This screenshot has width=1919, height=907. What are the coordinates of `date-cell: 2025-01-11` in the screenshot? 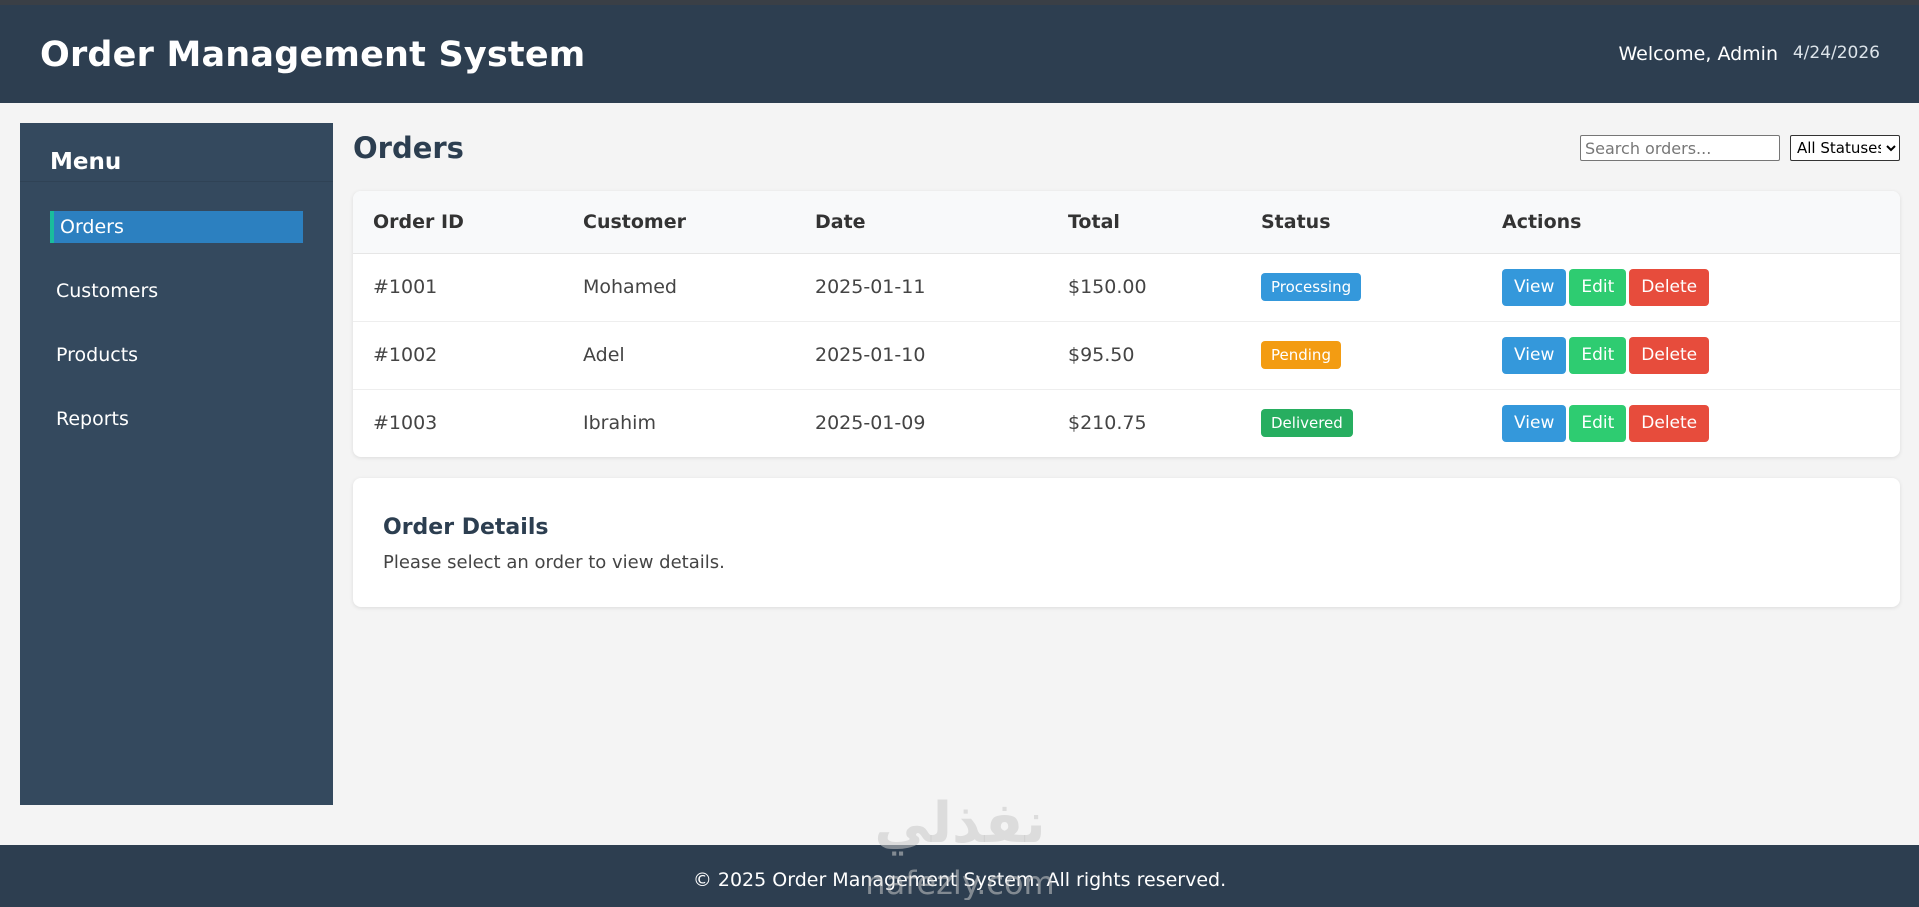 It's located at (921, 287).